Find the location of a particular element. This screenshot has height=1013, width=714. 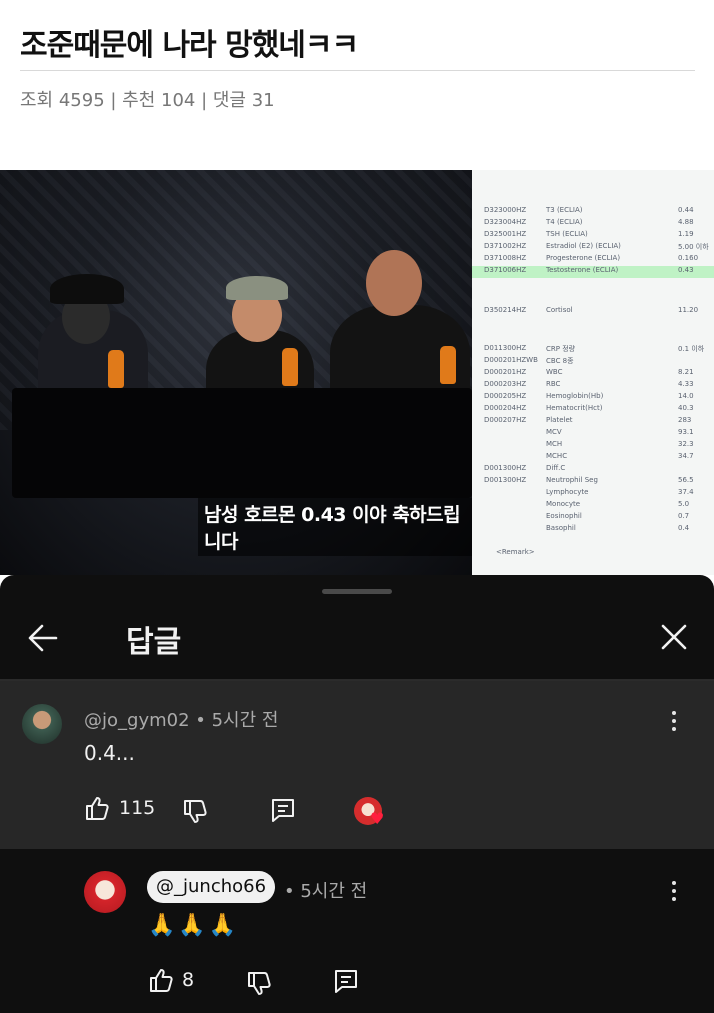

lab-code: D371002HZ is located at coordinates (505, 246).